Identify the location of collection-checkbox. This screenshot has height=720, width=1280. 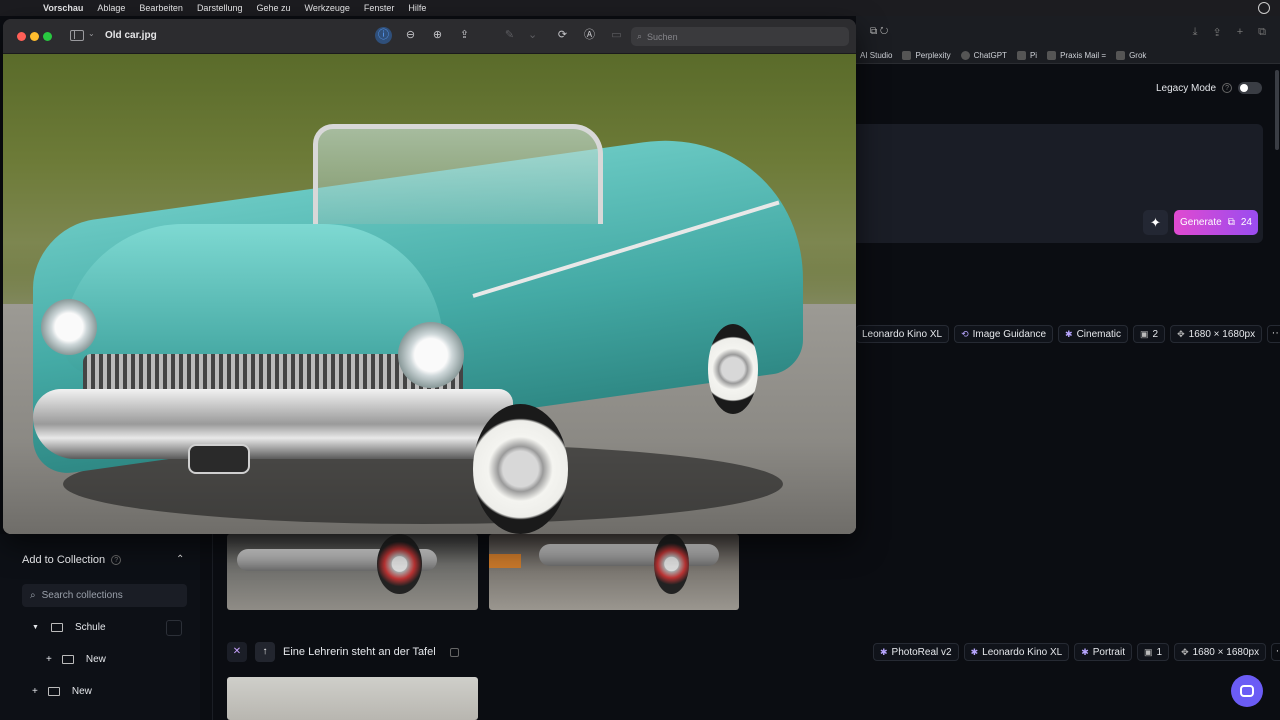
(174, 628).